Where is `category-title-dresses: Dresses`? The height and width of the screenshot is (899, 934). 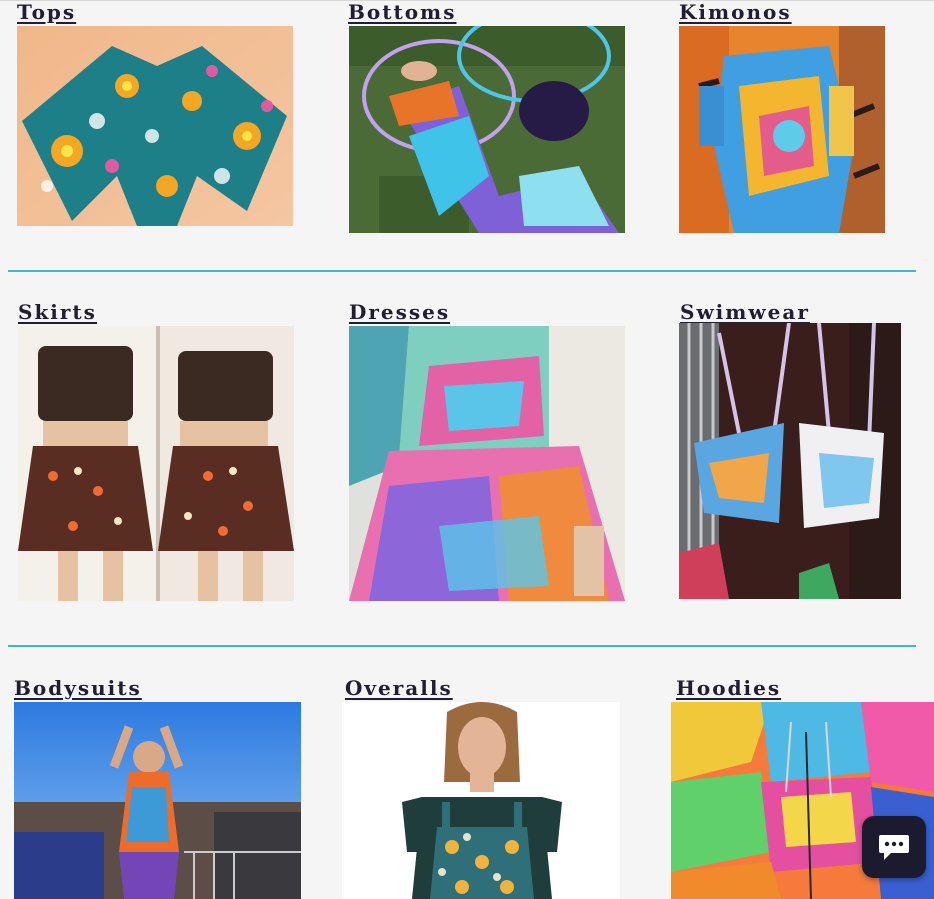
category-title-dresses: Dresses is located at coordinates (399, 312).